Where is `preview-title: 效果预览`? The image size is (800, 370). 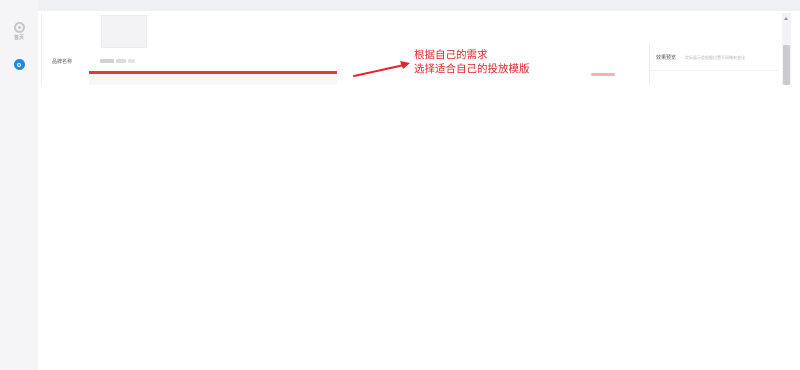 preview-title: 效果预览 is located at coordinates (666, 58).